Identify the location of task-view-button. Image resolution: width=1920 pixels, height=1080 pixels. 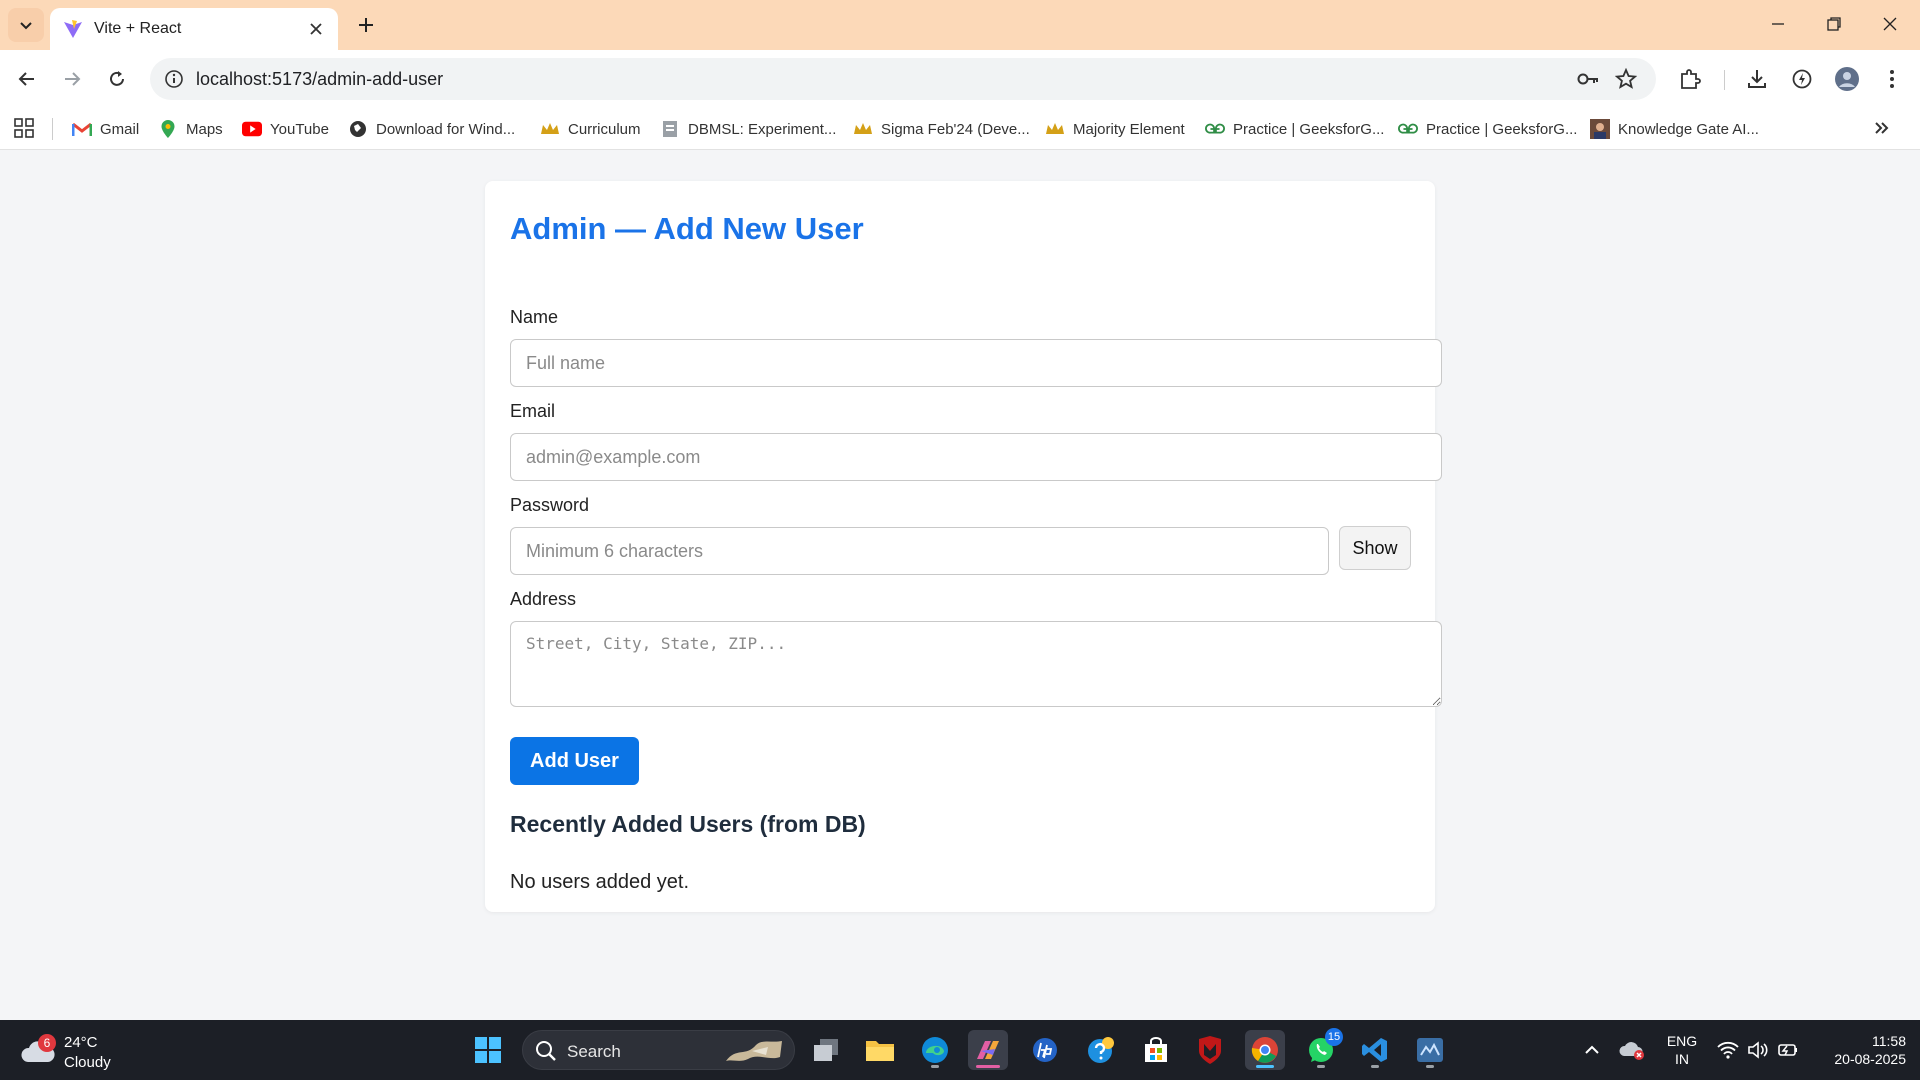
(826, 1050).